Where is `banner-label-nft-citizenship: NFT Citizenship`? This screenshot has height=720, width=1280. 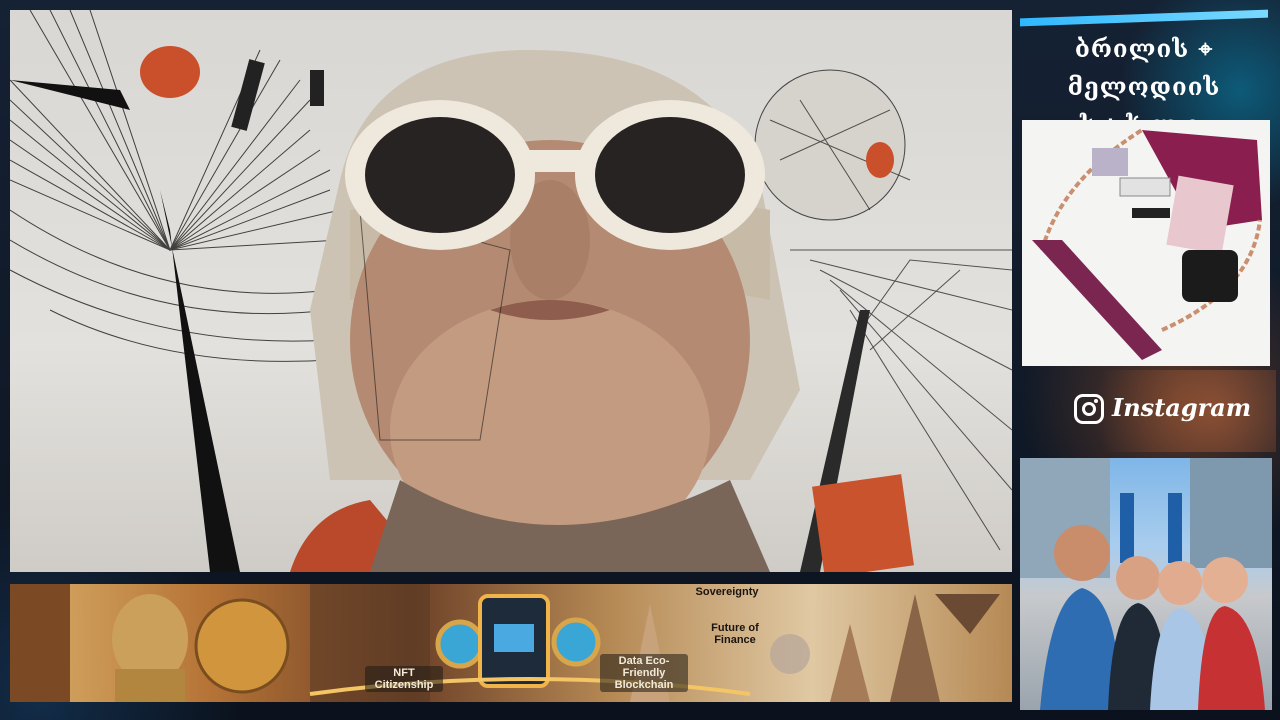
banner-label-nft-citizenship: NFT Citizenship is located at coordinates (404, 679).